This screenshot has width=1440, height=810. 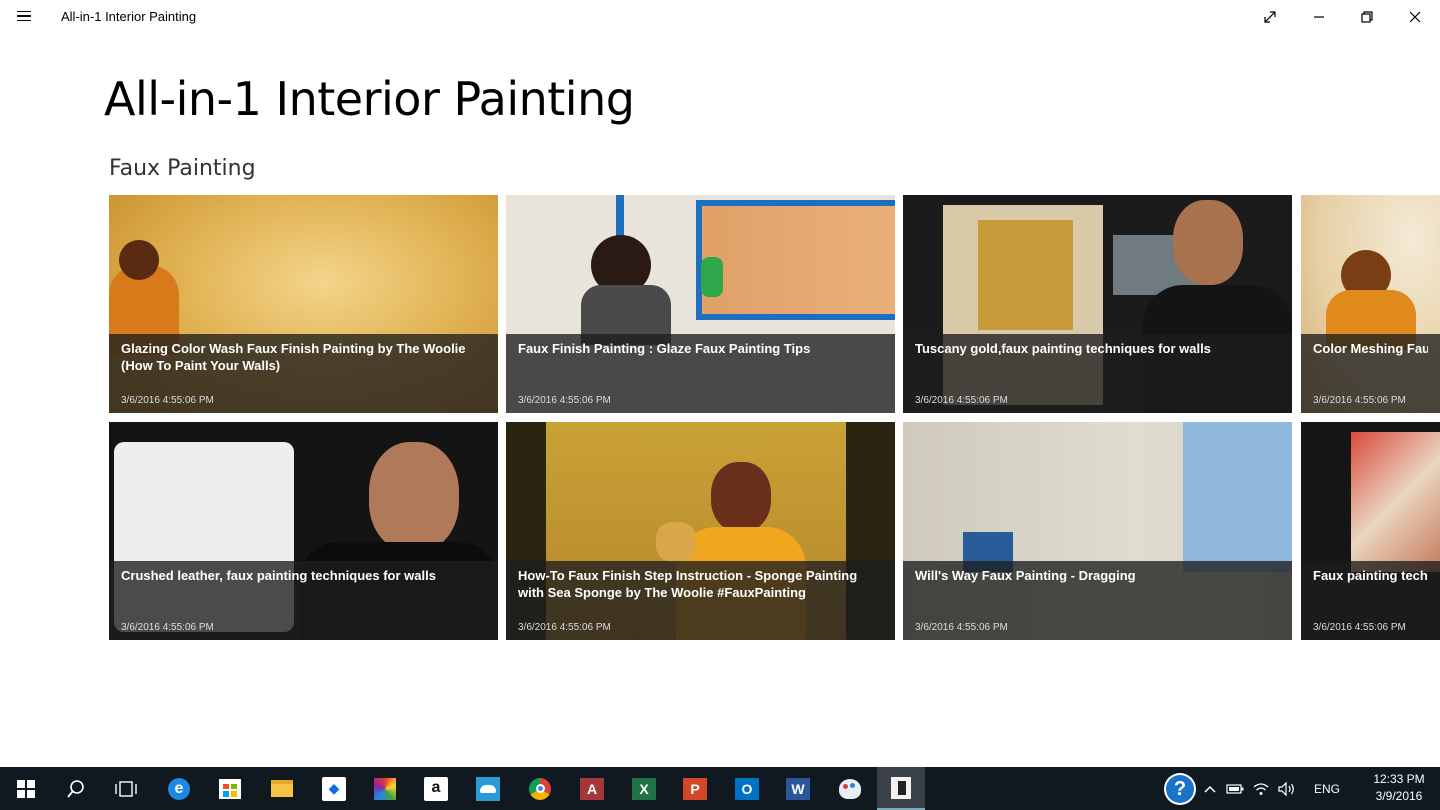 What do you see at coordinates (334, 788) in the screenshot?
I see `dropbox-icon: ◆` at bounding box center [334, 788].